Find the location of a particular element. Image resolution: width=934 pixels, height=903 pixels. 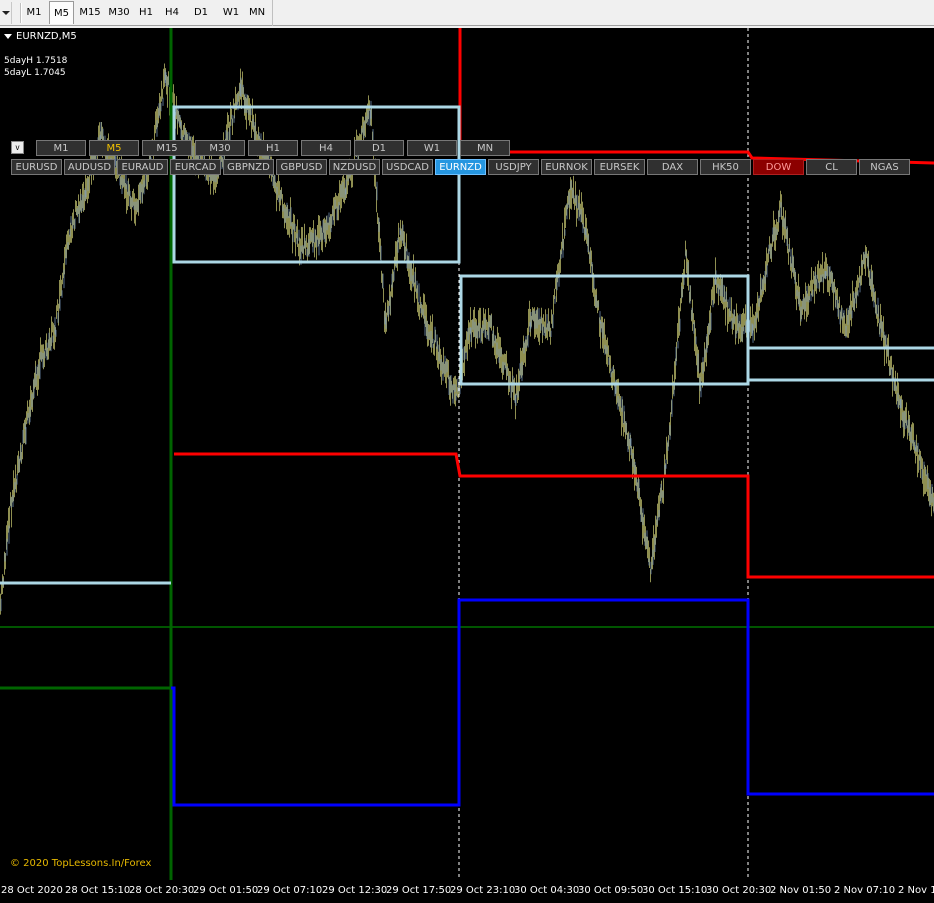

symbol-menu-icon is located at coordinates (8, 36).